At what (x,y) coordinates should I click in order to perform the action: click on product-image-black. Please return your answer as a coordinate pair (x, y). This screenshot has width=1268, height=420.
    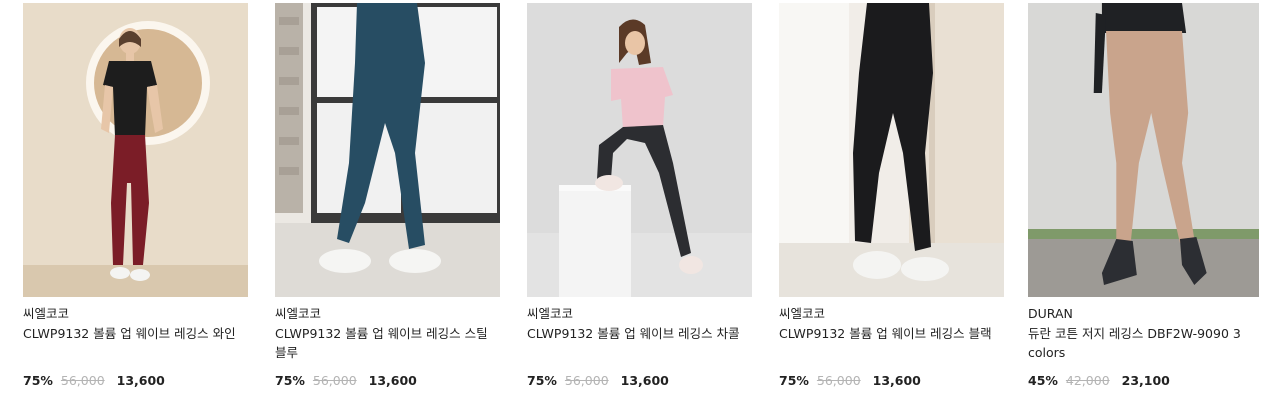
    Looking at the image, I should click on (891, 150).